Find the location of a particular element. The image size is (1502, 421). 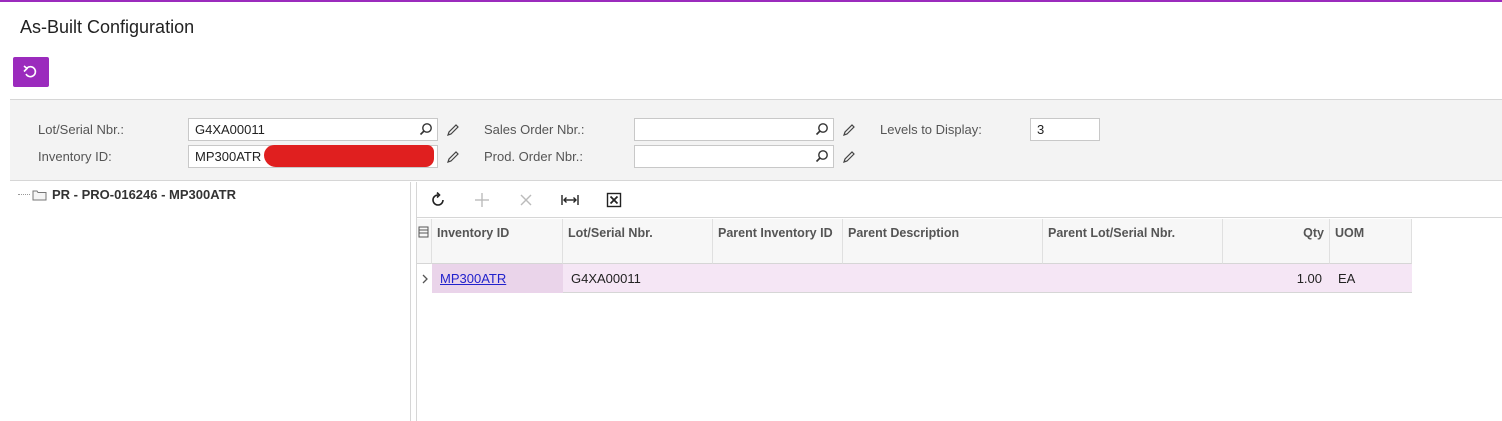

delete-icon is located at coordinates (526, 200).